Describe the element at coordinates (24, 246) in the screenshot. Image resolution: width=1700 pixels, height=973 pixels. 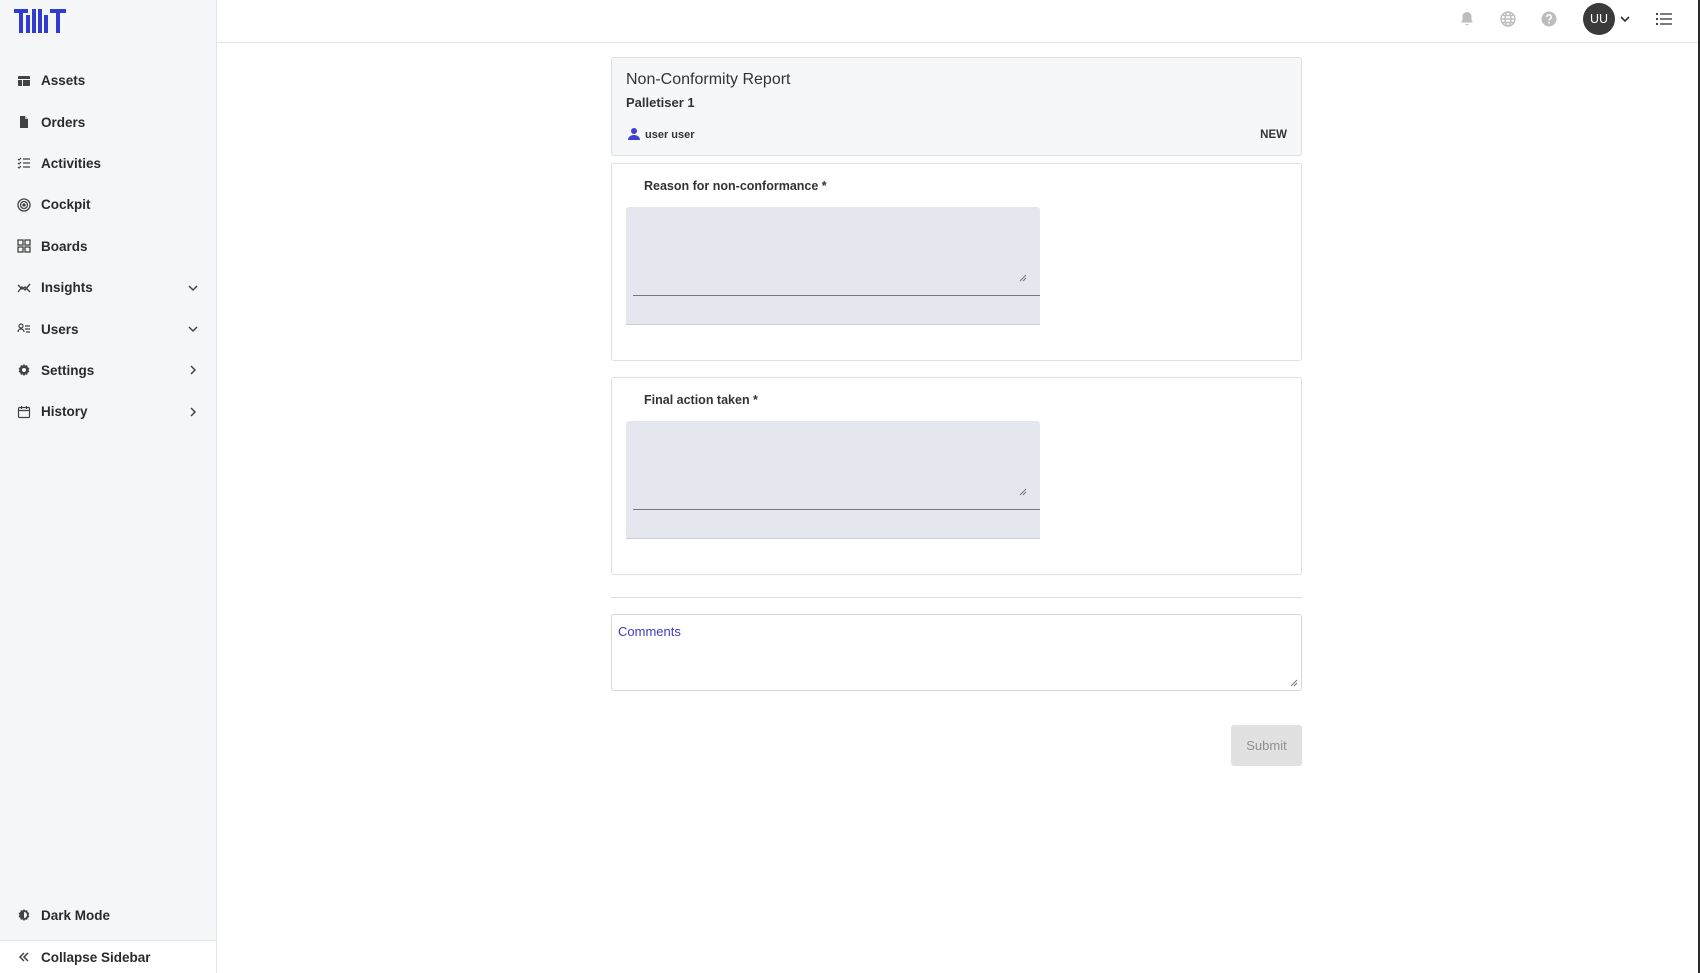
I see `grid-icon` at that location.